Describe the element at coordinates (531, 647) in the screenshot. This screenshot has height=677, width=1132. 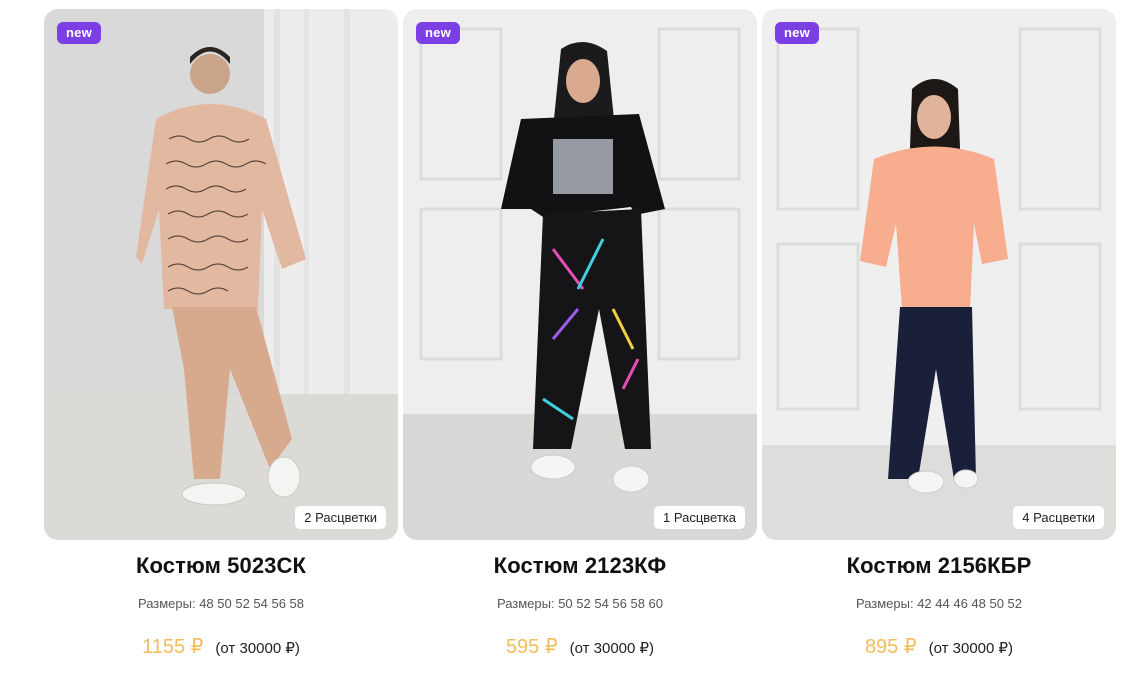
I see `product-price: 595 ₽` at that location.